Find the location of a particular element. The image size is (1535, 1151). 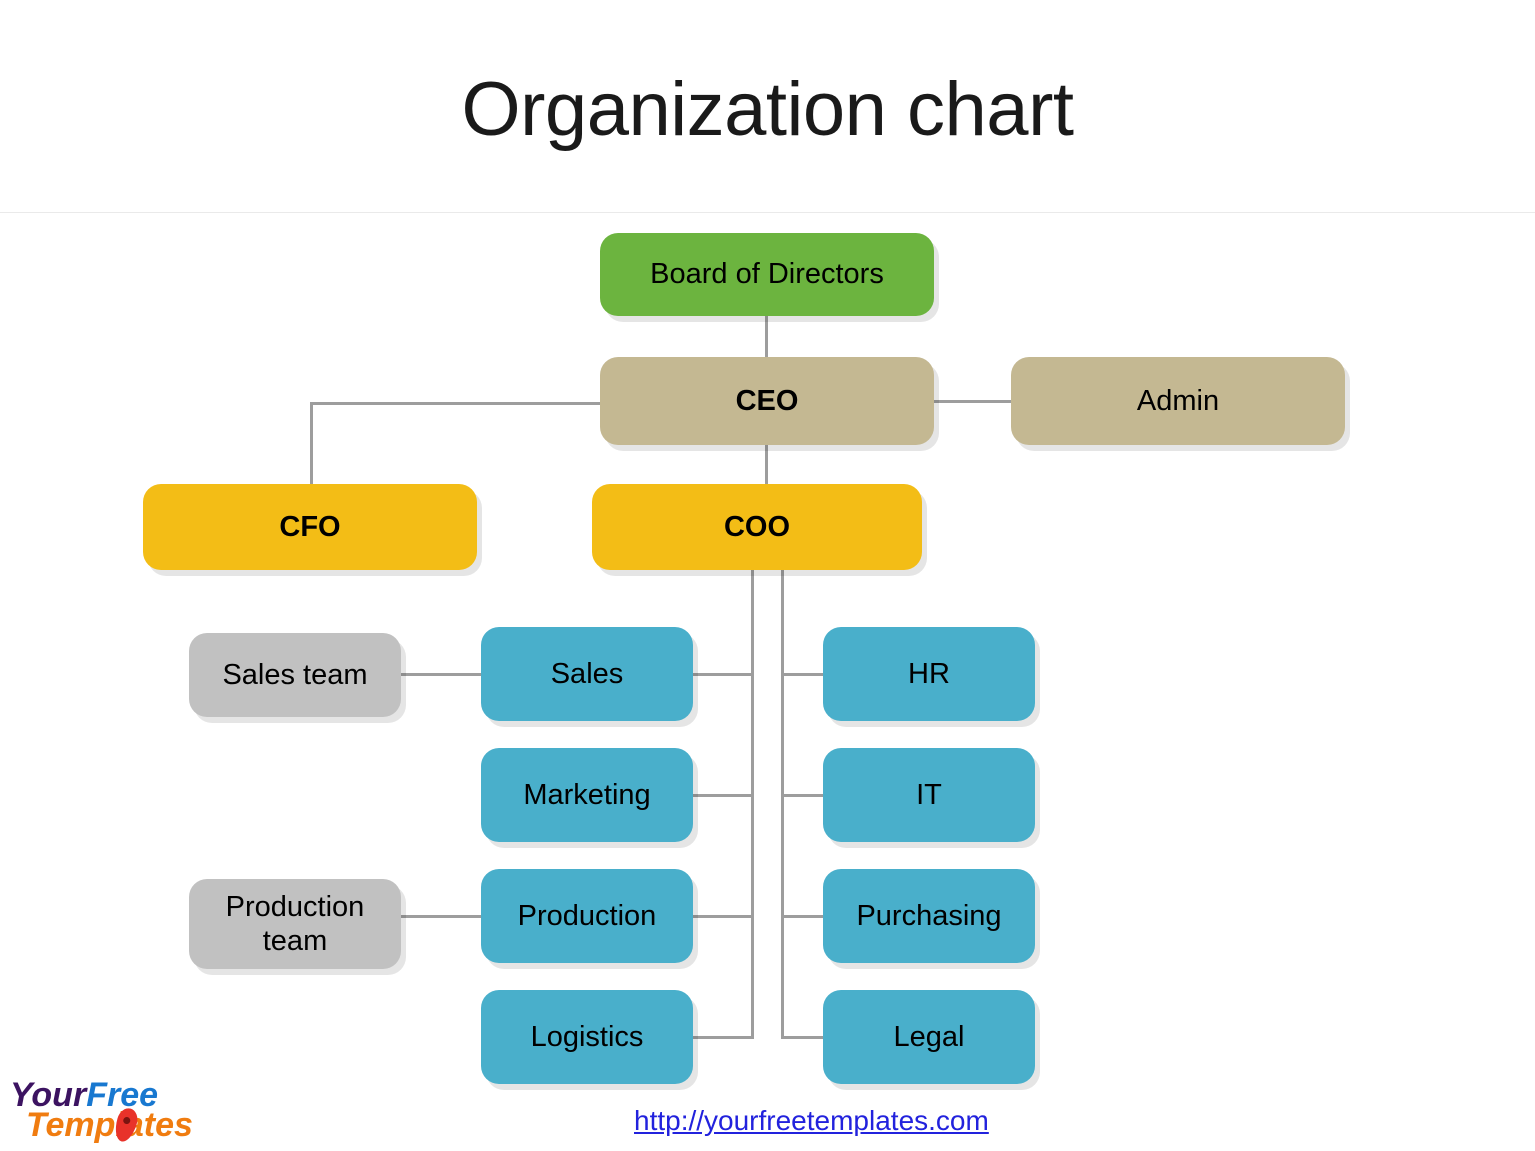

node-cfo: CFO is located at coordinates (310, 527).